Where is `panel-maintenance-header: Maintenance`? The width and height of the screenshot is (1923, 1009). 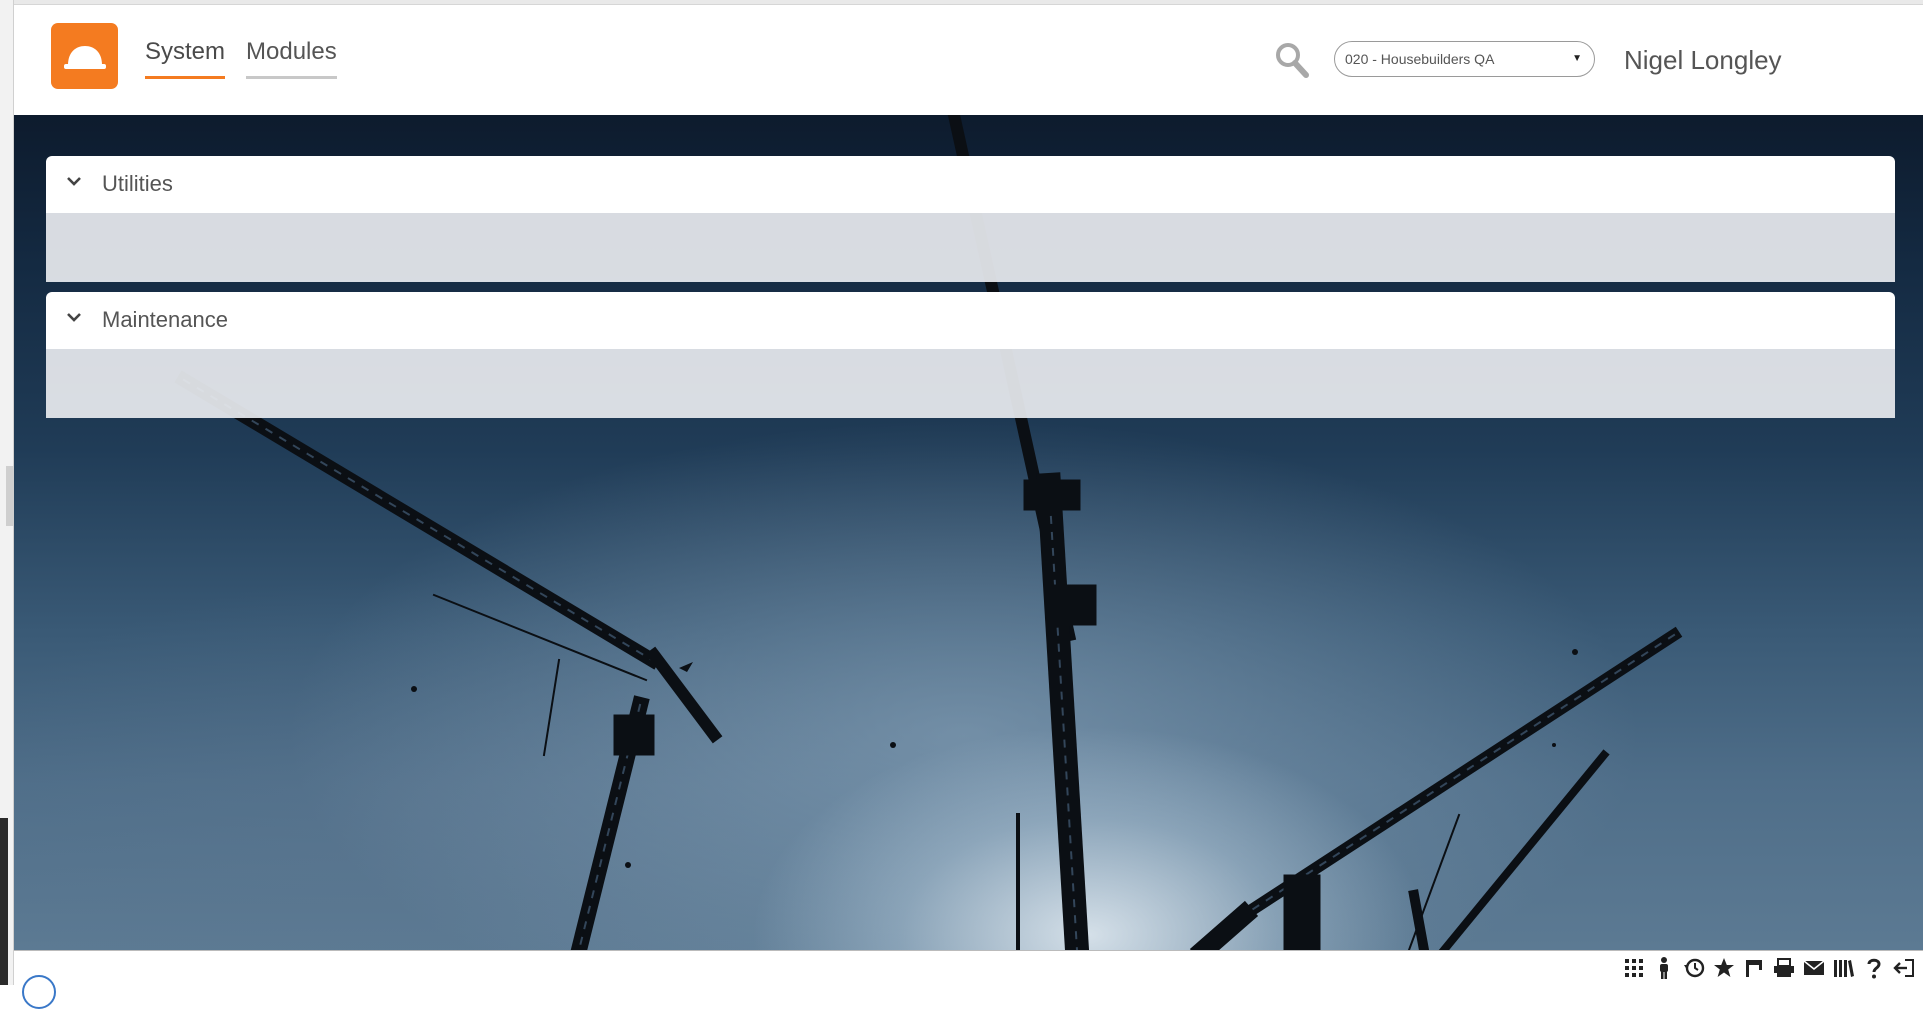
panel-maintenance-header: Maintenance is located at coordinates (970, 320).